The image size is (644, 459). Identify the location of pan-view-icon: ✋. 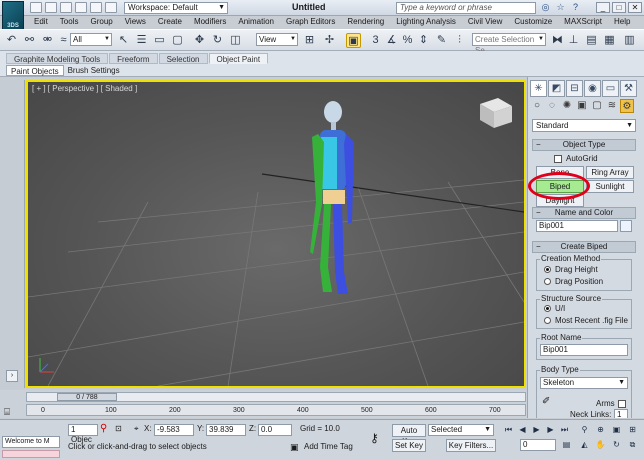
(600, 445).